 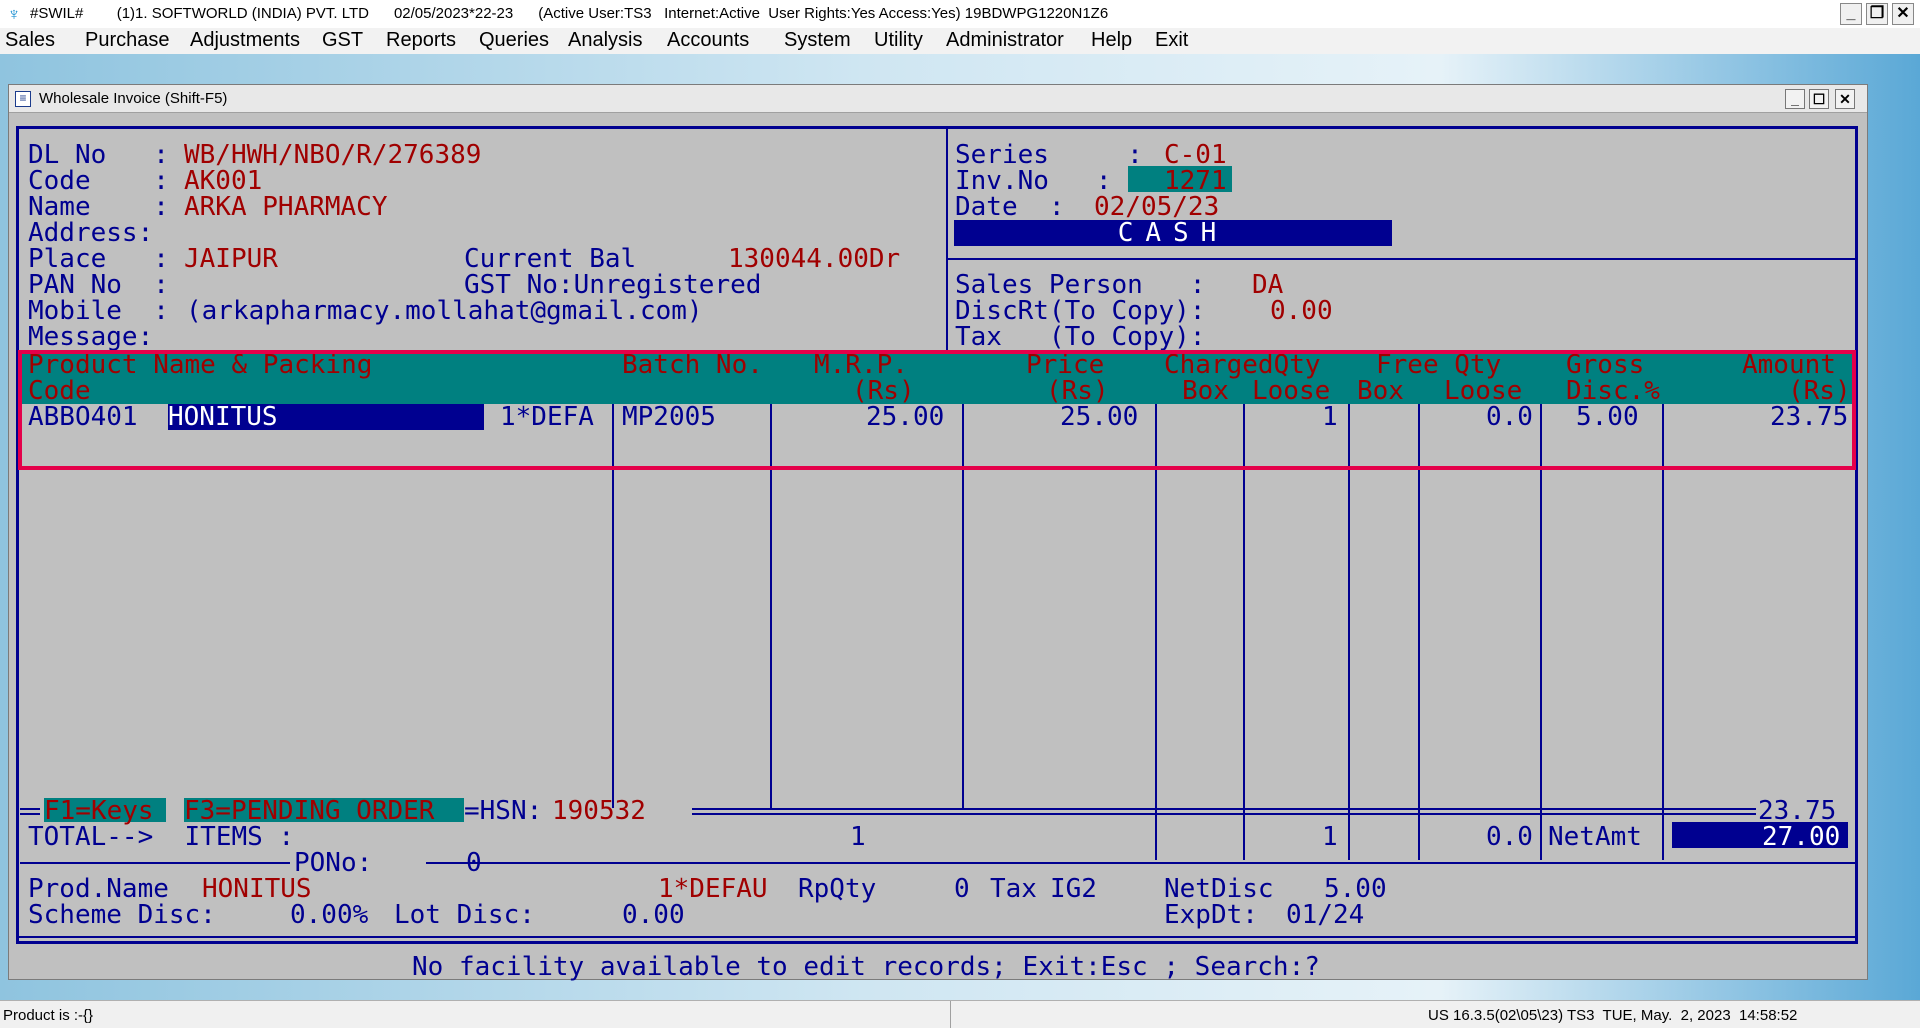 What do you see at coordinates (1171, 40) in the screenshot?
I see `menu-exit: Exit` at bounding box center [1171, 40].